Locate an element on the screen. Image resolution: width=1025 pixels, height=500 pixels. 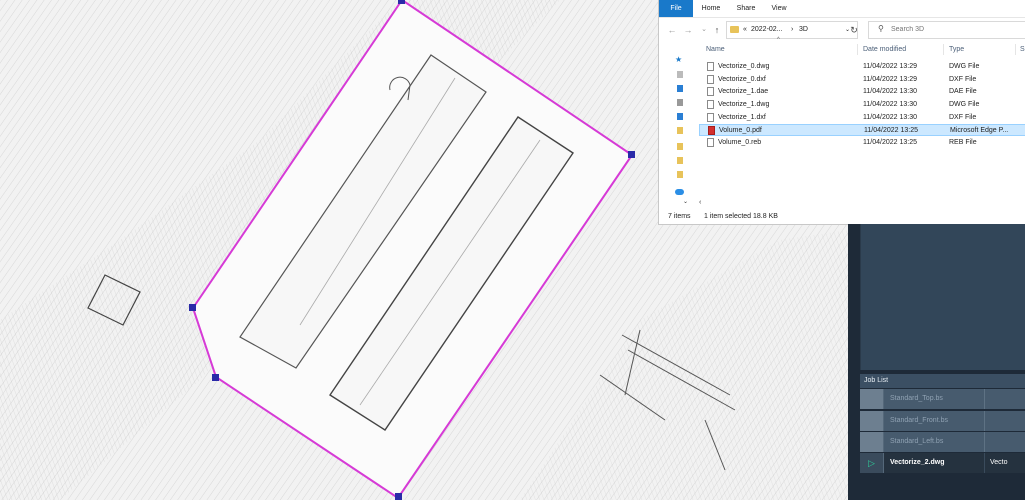
address-bar-row: ← → ⌄ ↑ « 2022-02... › 3D ⌄ ↻ ⚲ is located at coordinates (842, 30).